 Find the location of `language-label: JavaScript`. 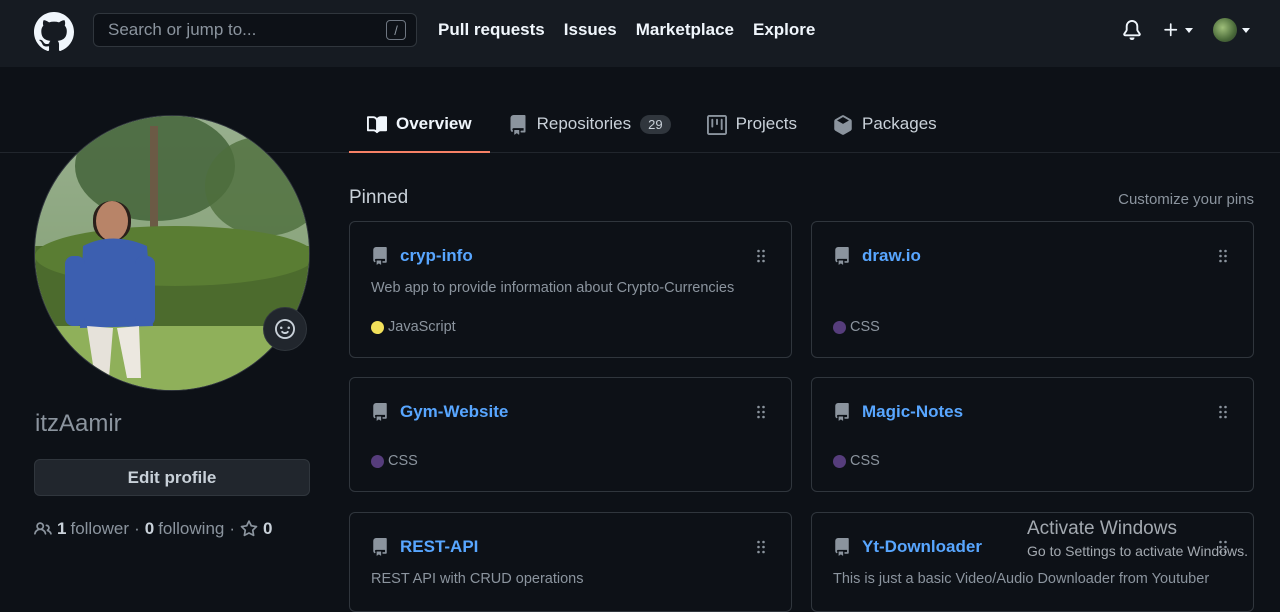

language-label: JavaScript is located at coordinates (422, 327).